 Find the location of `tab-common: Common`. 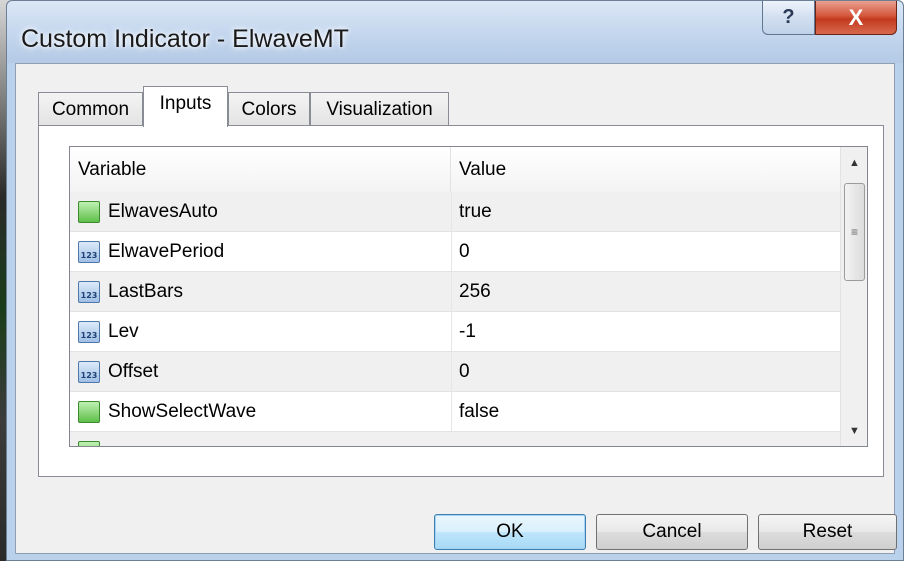

tab-common: Common is located at coordinates (90, 109).